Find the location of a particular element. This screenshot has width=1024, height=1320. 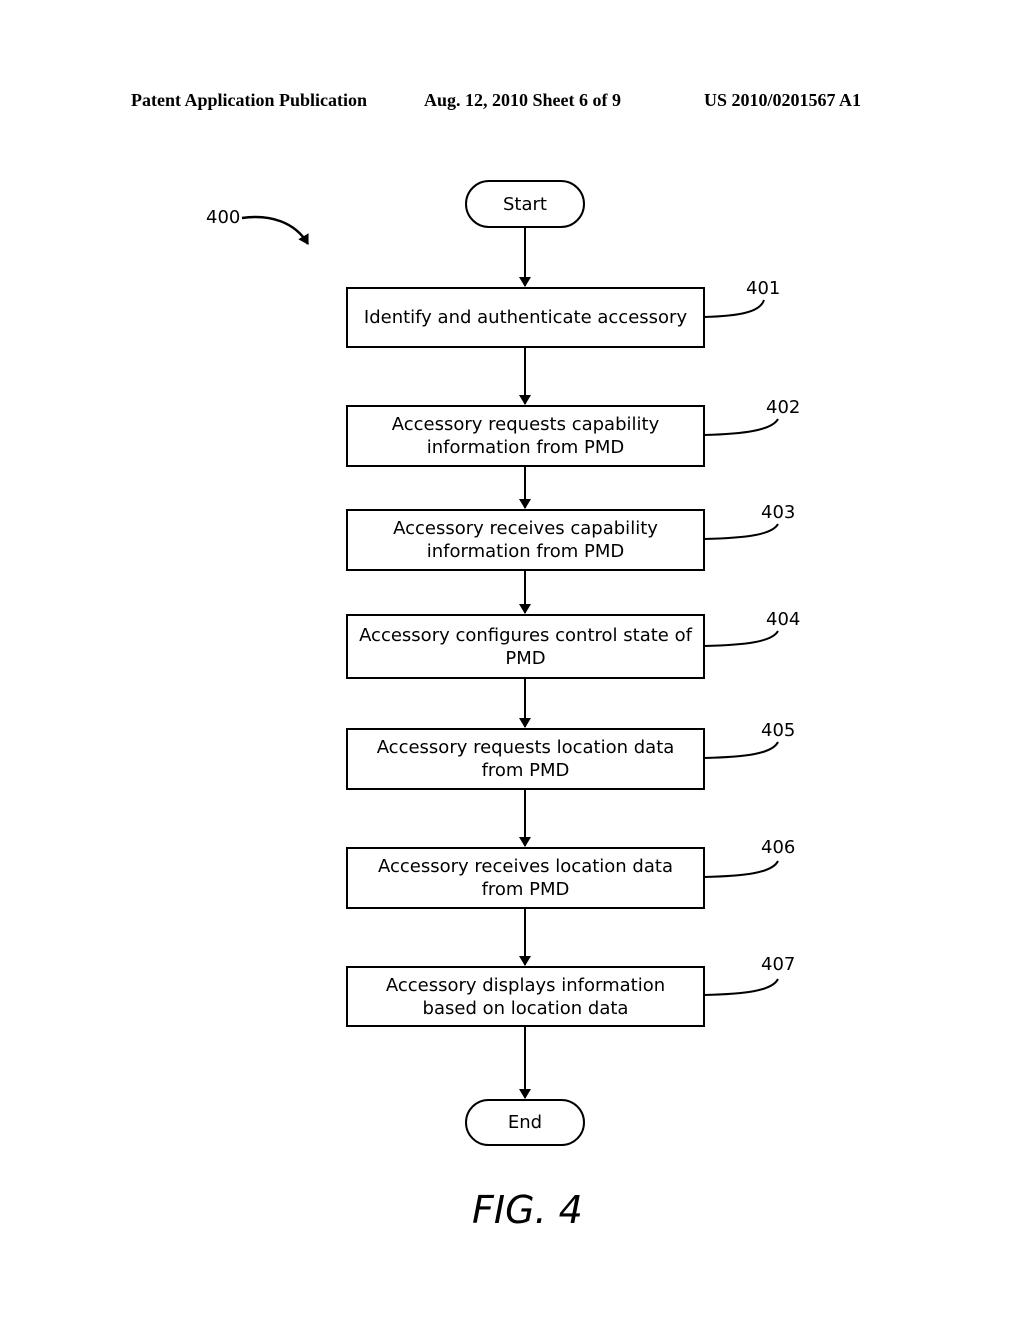

ref-402: 402 is located at coordinates (783, 407).